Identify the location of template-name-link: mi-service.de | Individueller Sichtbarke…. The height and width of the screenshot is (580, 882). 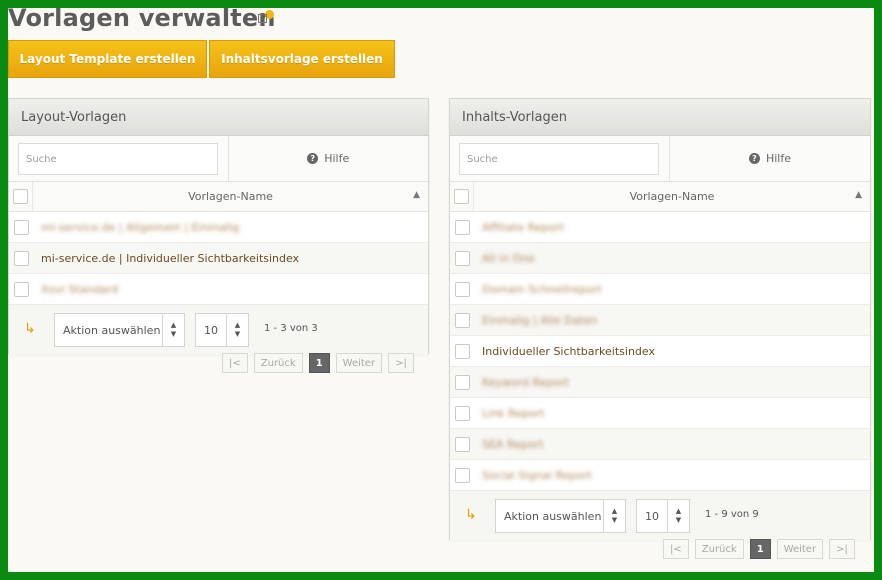
(166, 258).